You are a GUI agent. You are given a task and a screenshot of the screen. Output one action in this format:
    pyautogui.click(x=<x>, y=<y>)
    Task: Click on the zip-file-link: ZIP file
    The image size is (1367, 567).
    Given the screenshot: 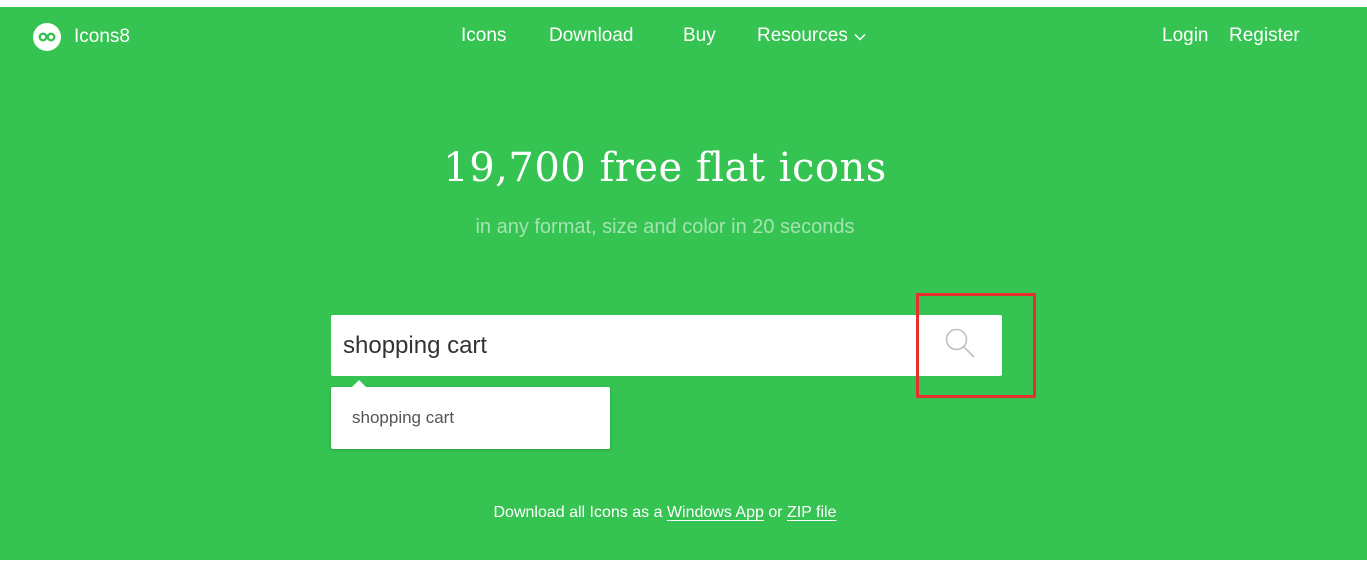 What is the action you would take?
    pyautogui.click(x=812, y=512)
    